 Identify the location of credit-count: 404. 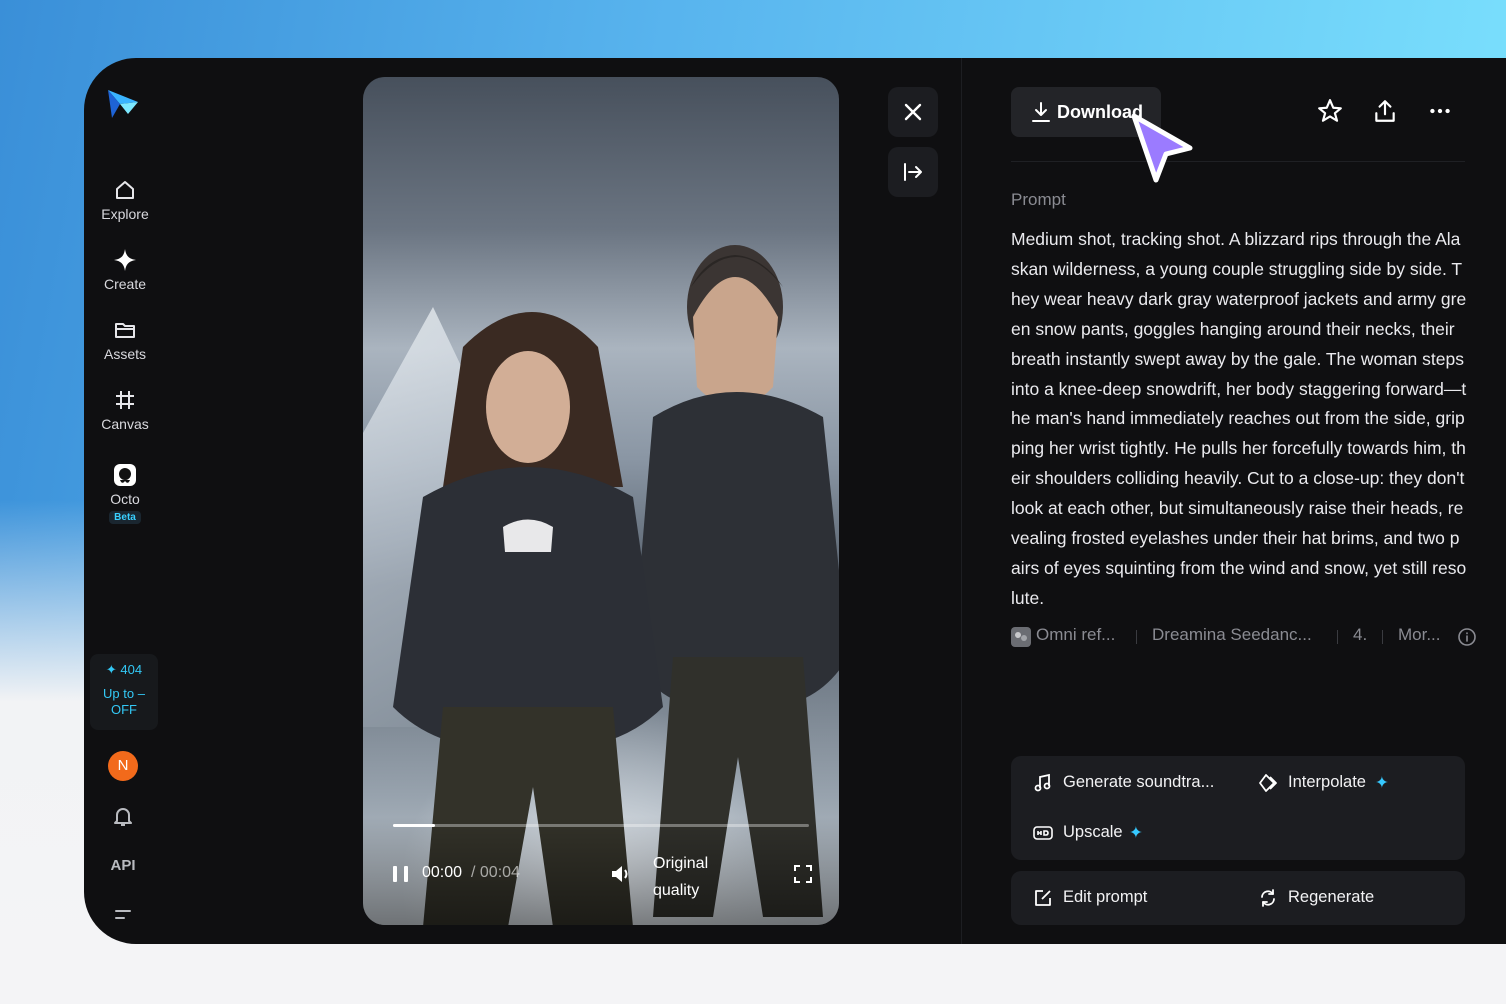
(131, 669).